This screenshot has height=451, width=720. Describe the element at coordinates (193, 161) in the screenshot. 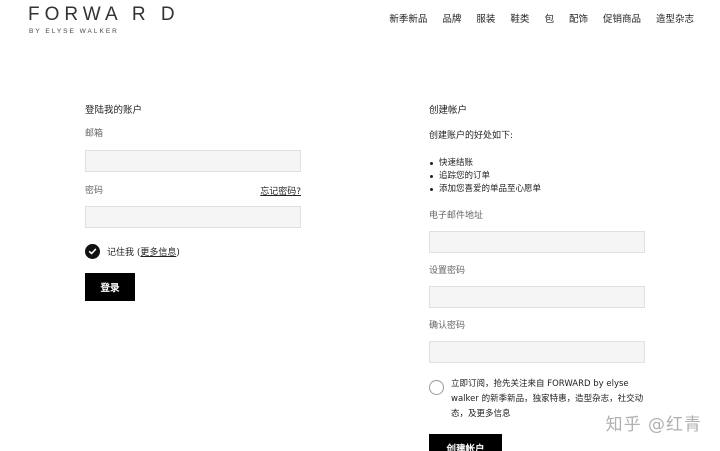

I see `login-email-input` at that location.